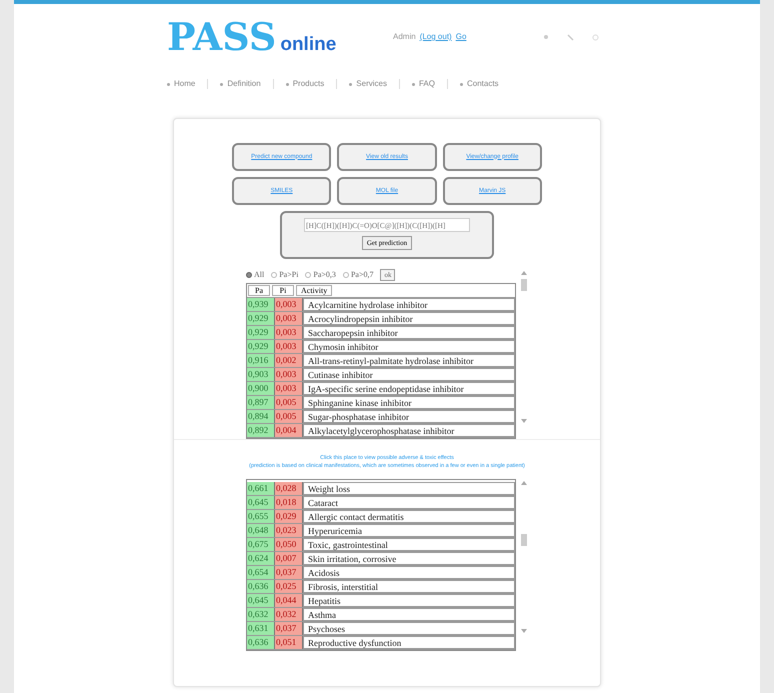 This screenshot has width=774, height=693. I want to click on nav-link: Home, so click(185, 84).